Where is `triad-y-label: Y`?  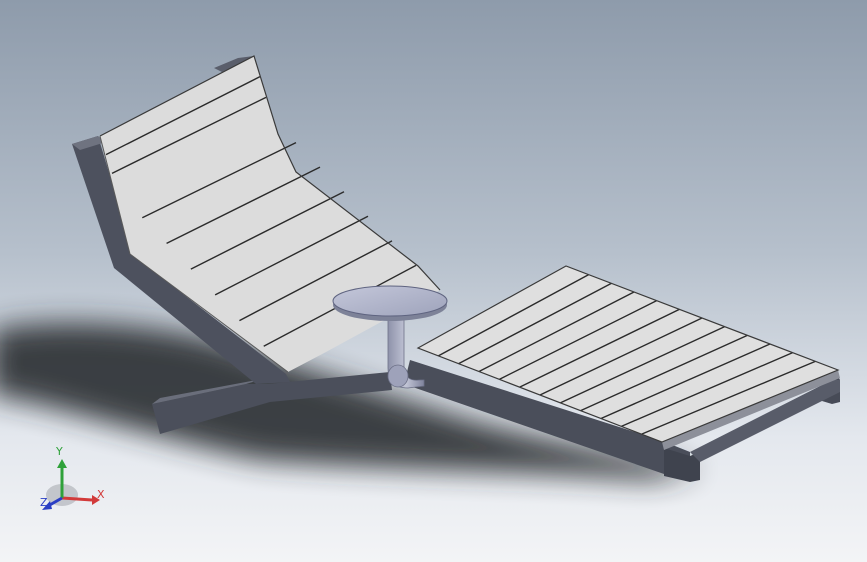
triad-y-label: Y is located at coordinates (59, 451).